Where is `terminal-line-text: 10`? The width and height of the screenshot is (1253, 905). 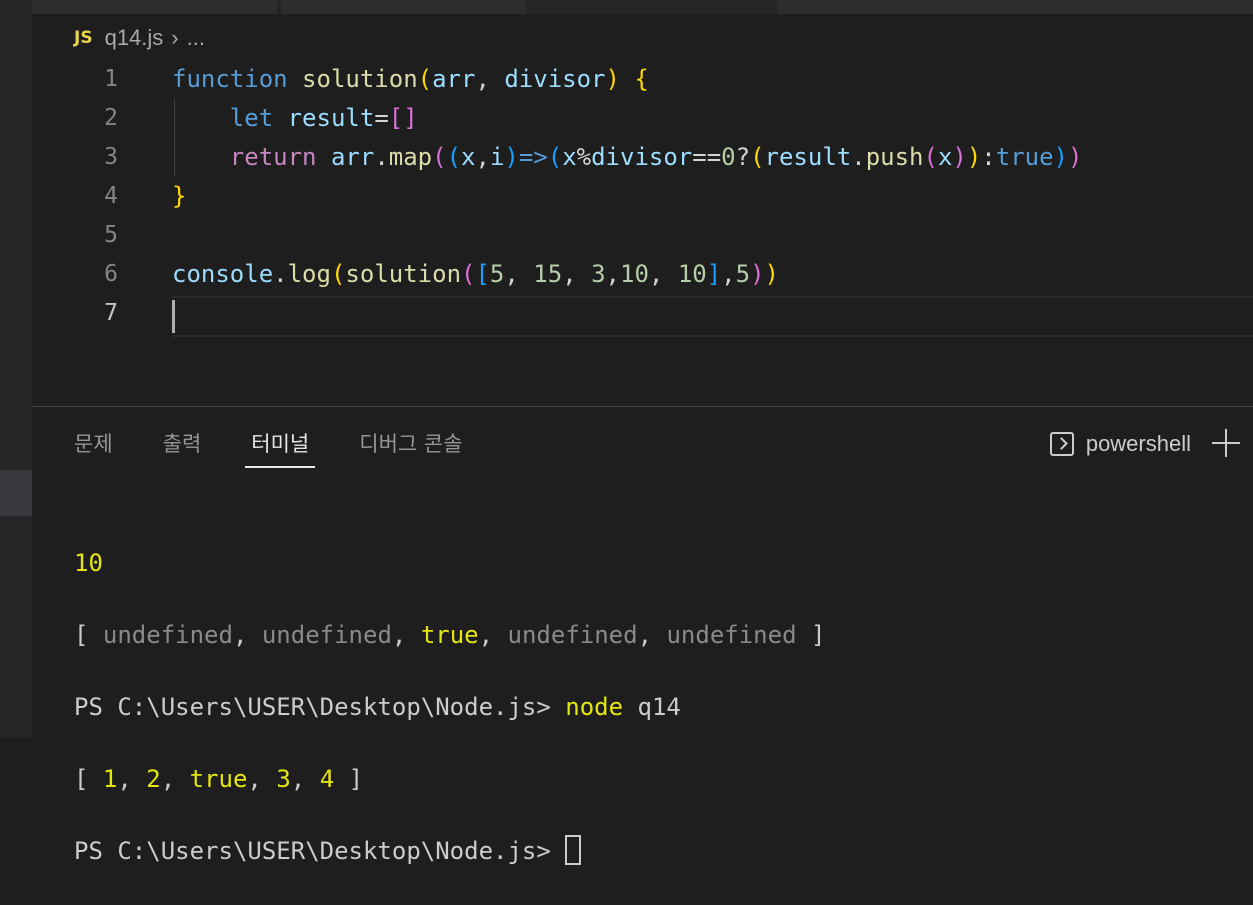
terminal-line-text: 10 is located at coordinates (88, 563).